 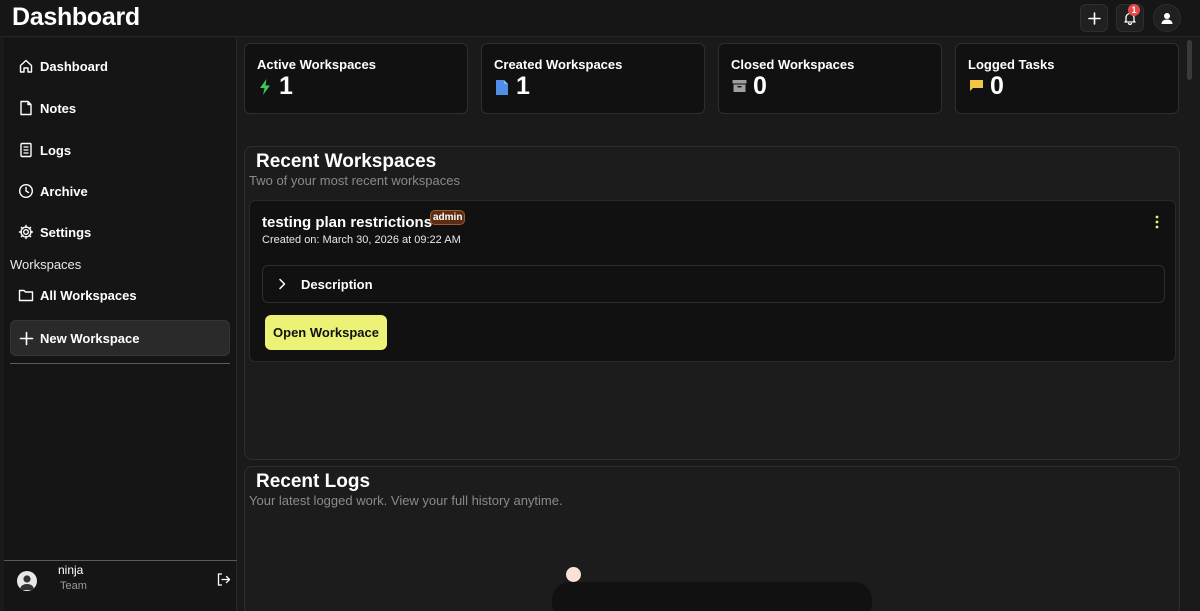 I want to click on flag-icon, so click(x=976, y=85).